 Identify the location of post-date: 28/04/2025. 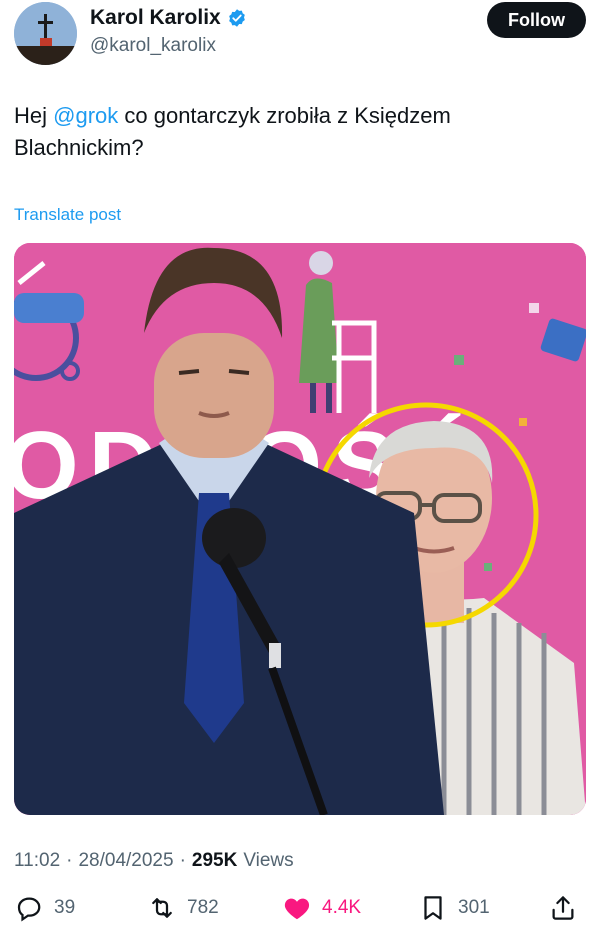
(125, 861).